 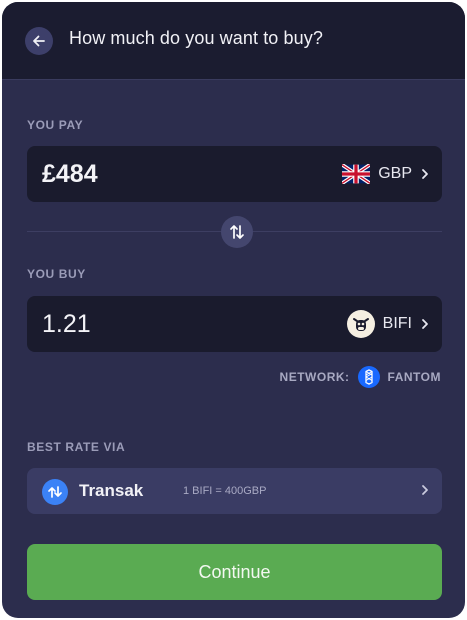 I want to click on network-label: NETWORK:, so click(x=314, y=377).